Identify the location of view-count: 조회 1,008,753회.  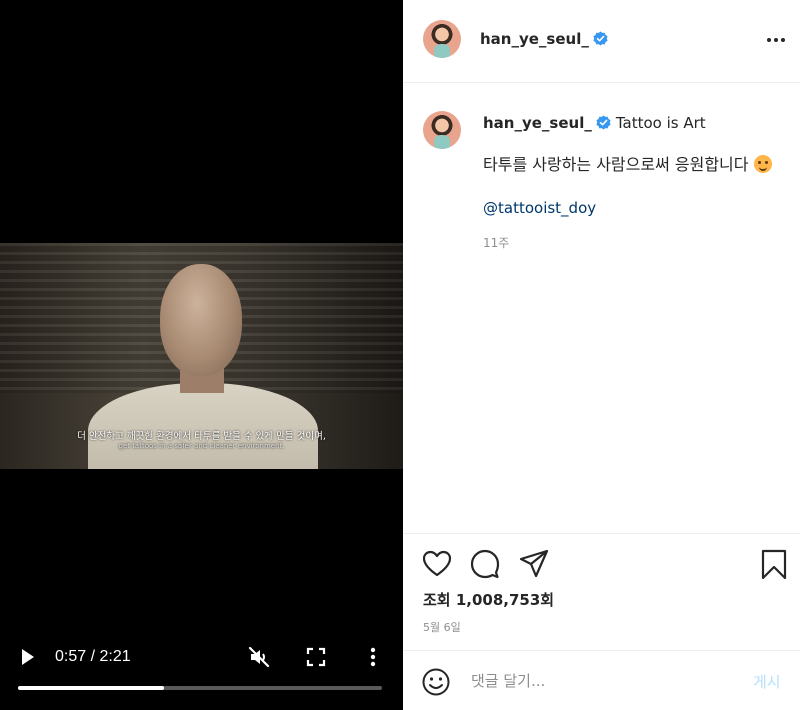
(488, 599).